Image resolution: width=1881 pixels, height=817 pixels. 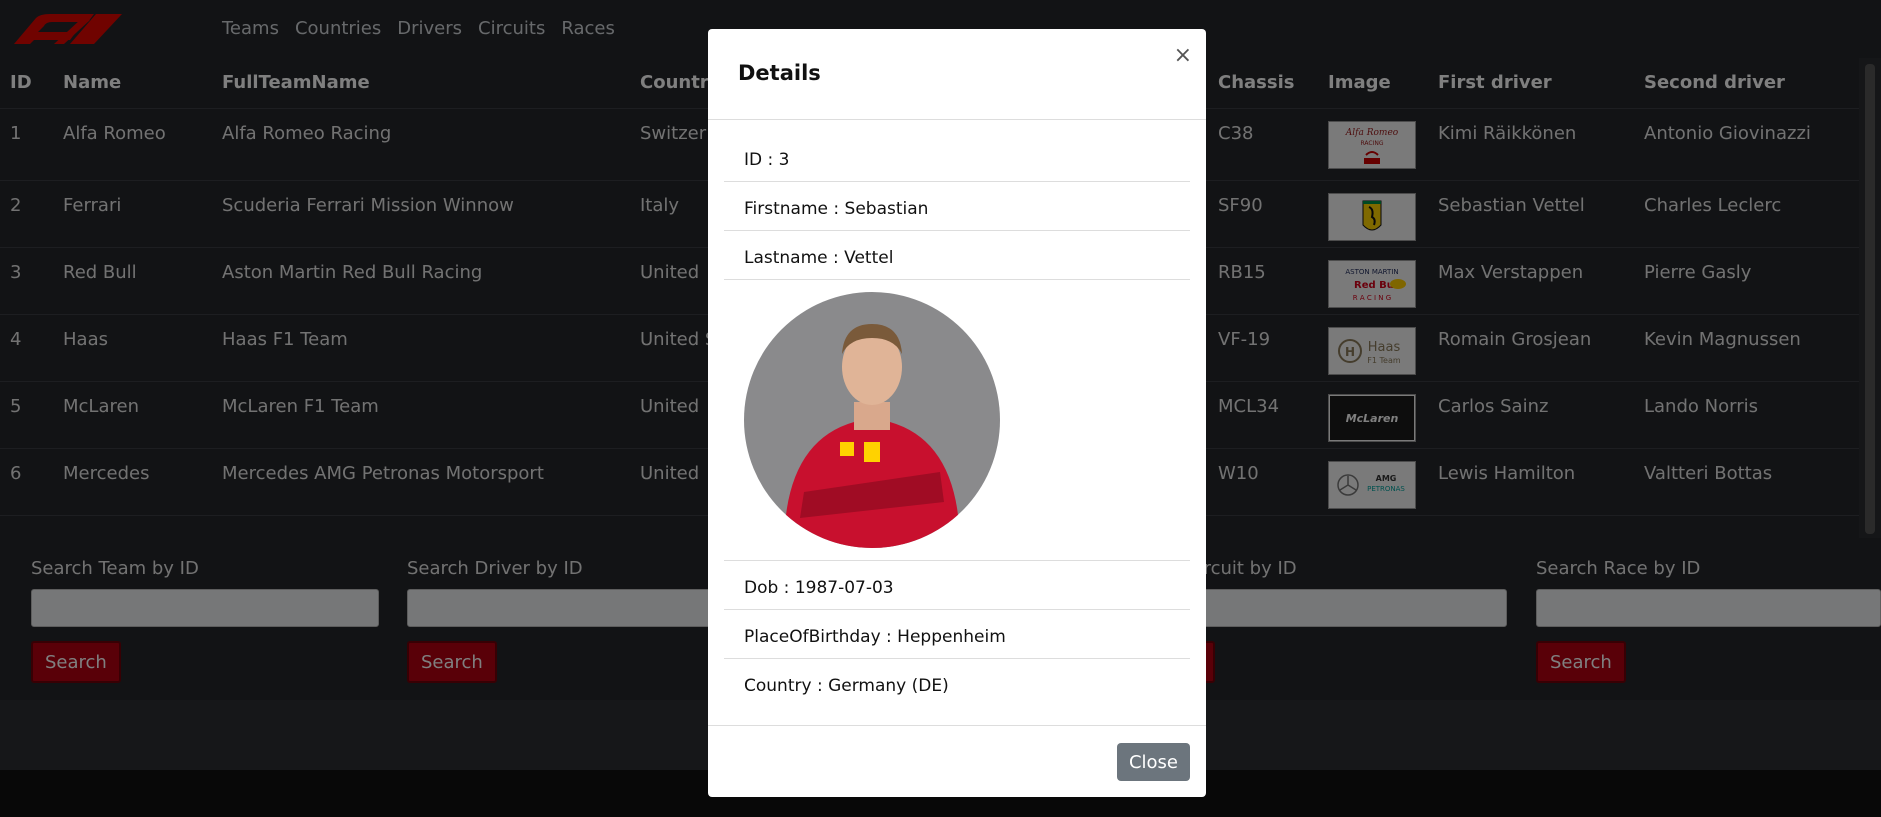 What do you see at coordinates (957, 74) in the screenshot?
I see `modal-header: Details ×` at bounding box center [957, 74].